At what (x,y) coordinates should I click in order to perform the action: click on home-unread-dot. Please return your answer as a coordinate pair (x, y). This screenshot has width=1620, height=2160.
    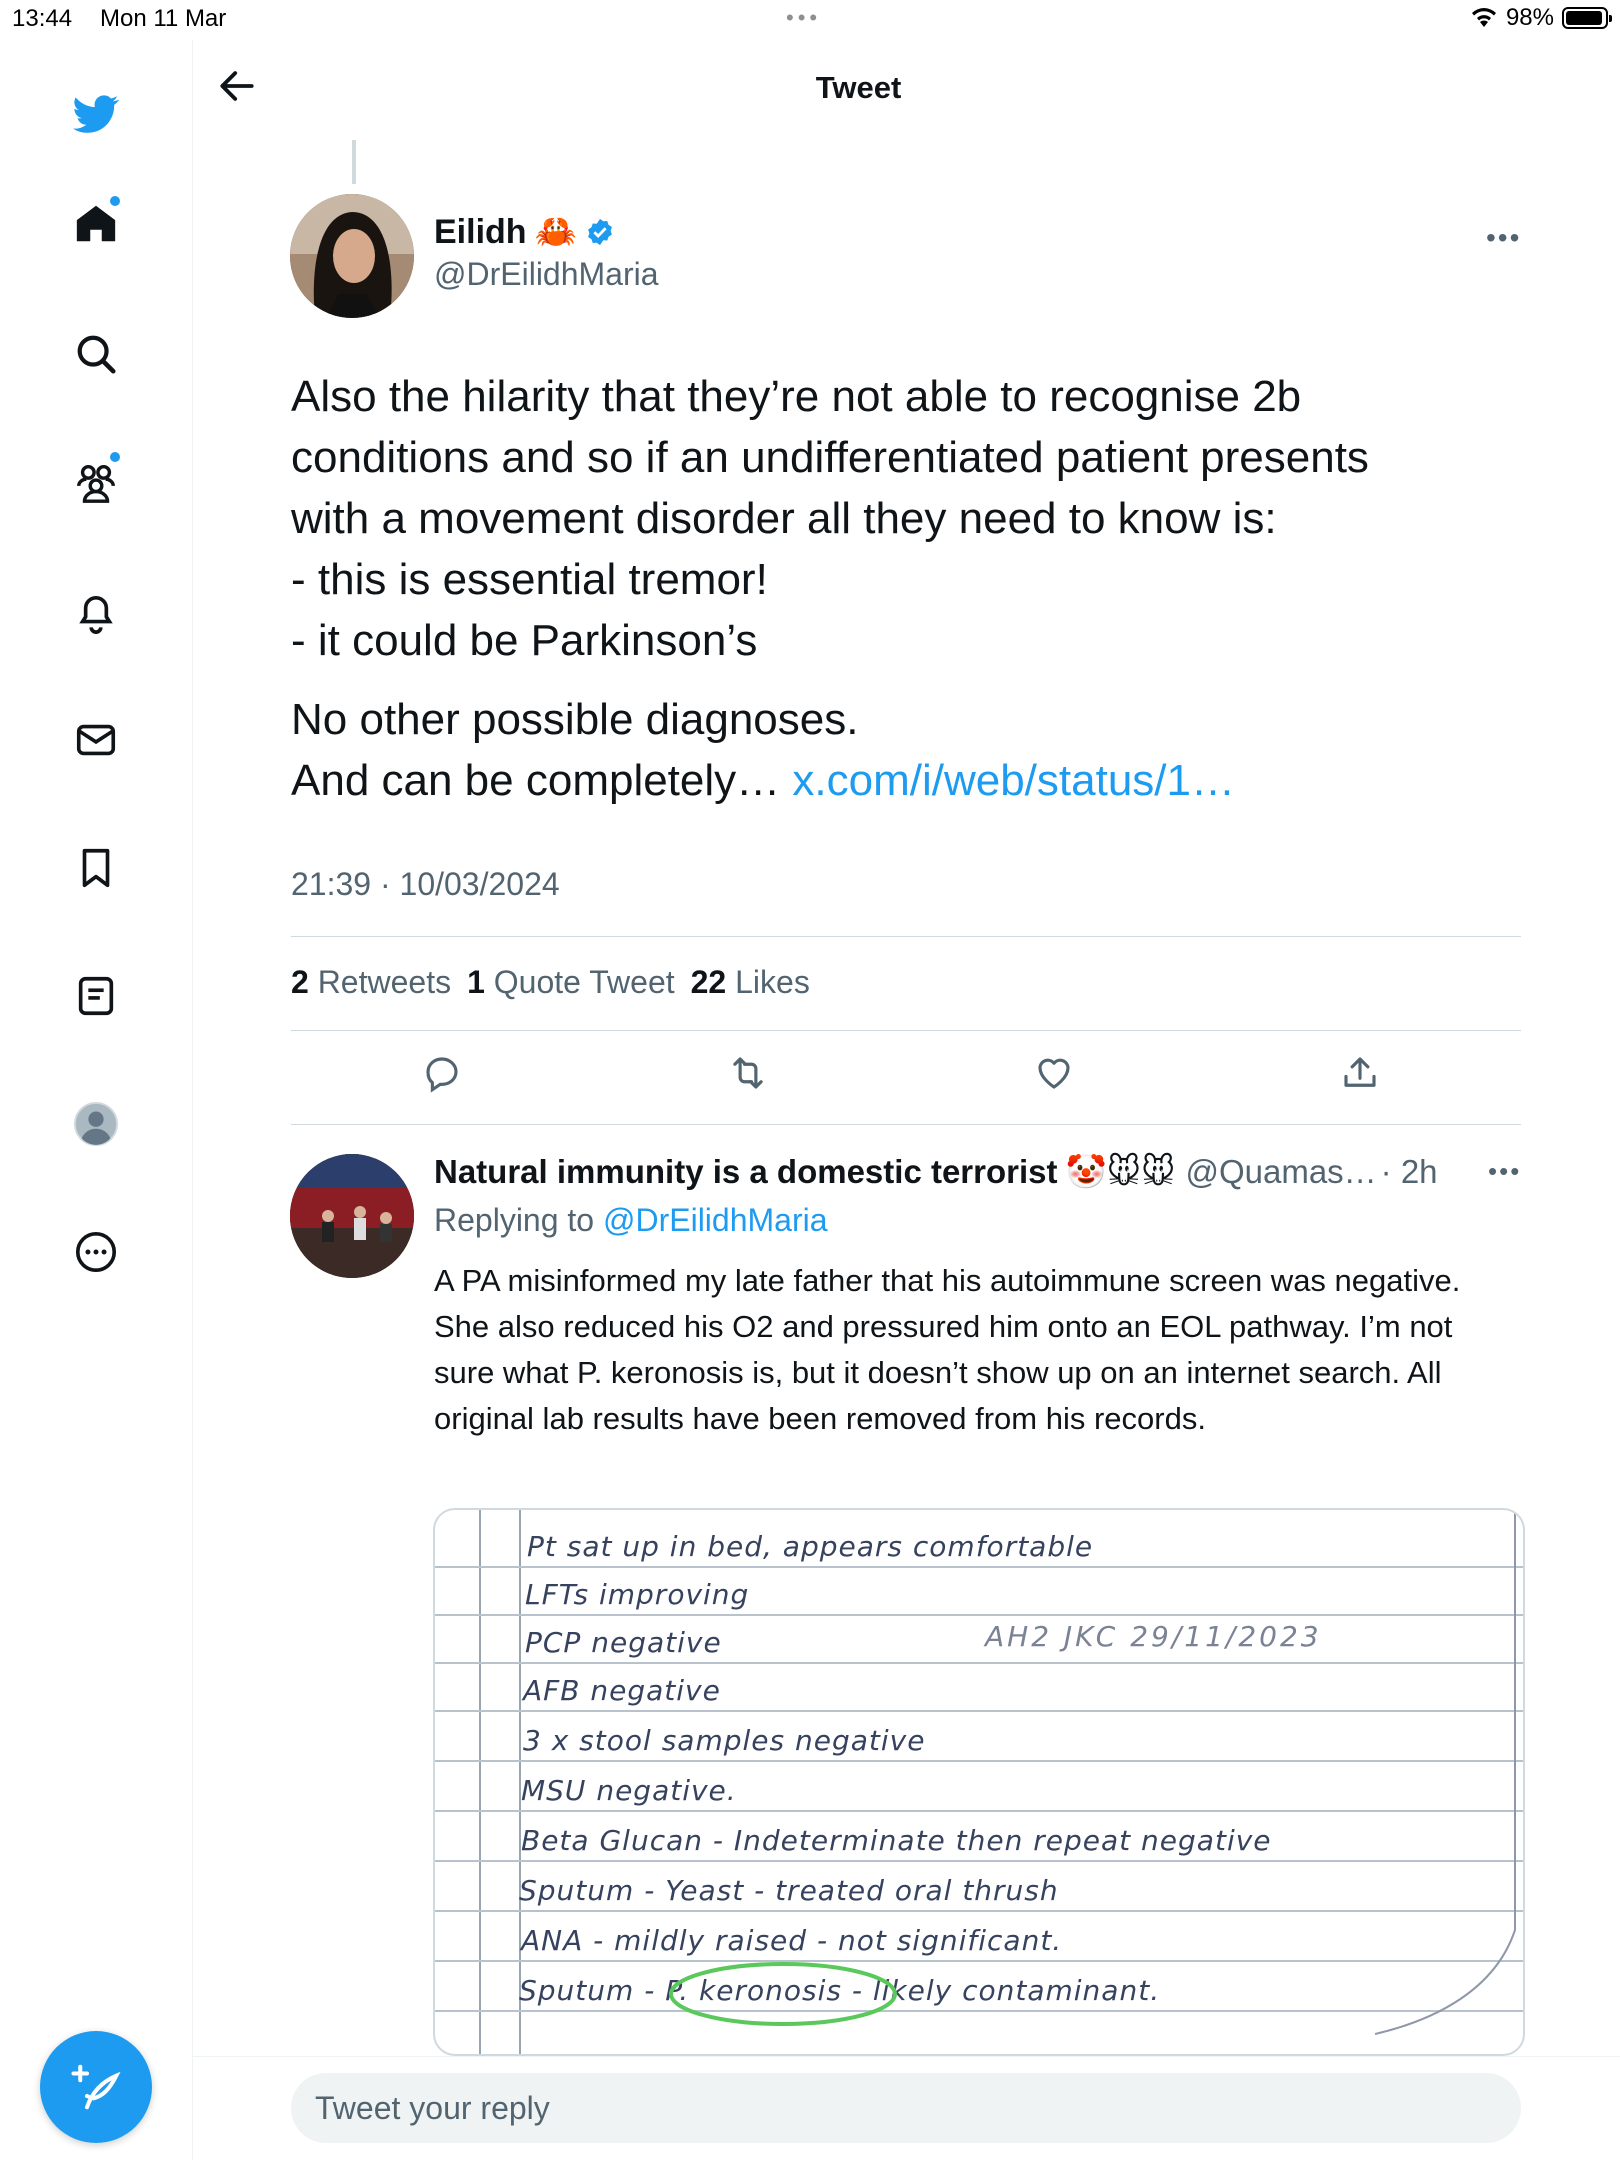
    Looking at the image, I should click on (115, 201).